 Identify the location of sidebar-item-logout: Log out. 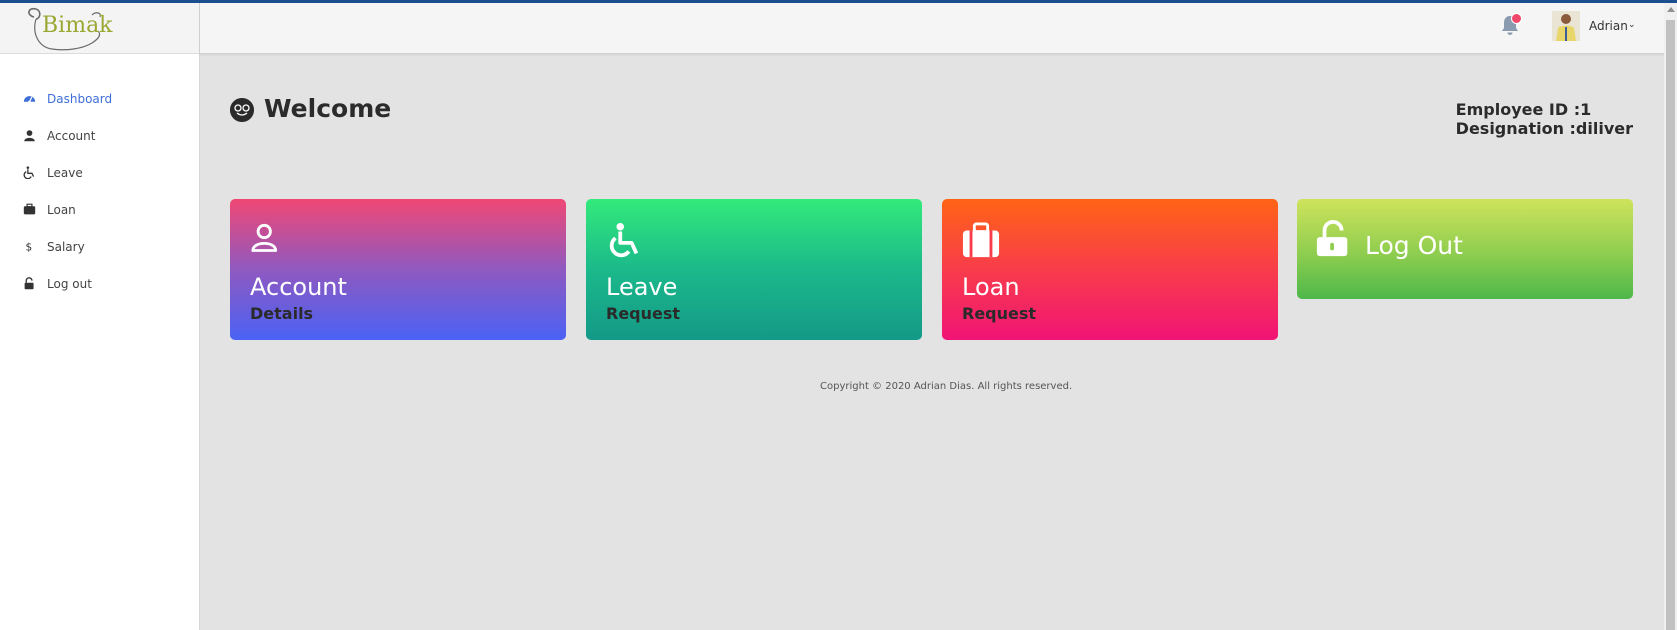
(99, 283).